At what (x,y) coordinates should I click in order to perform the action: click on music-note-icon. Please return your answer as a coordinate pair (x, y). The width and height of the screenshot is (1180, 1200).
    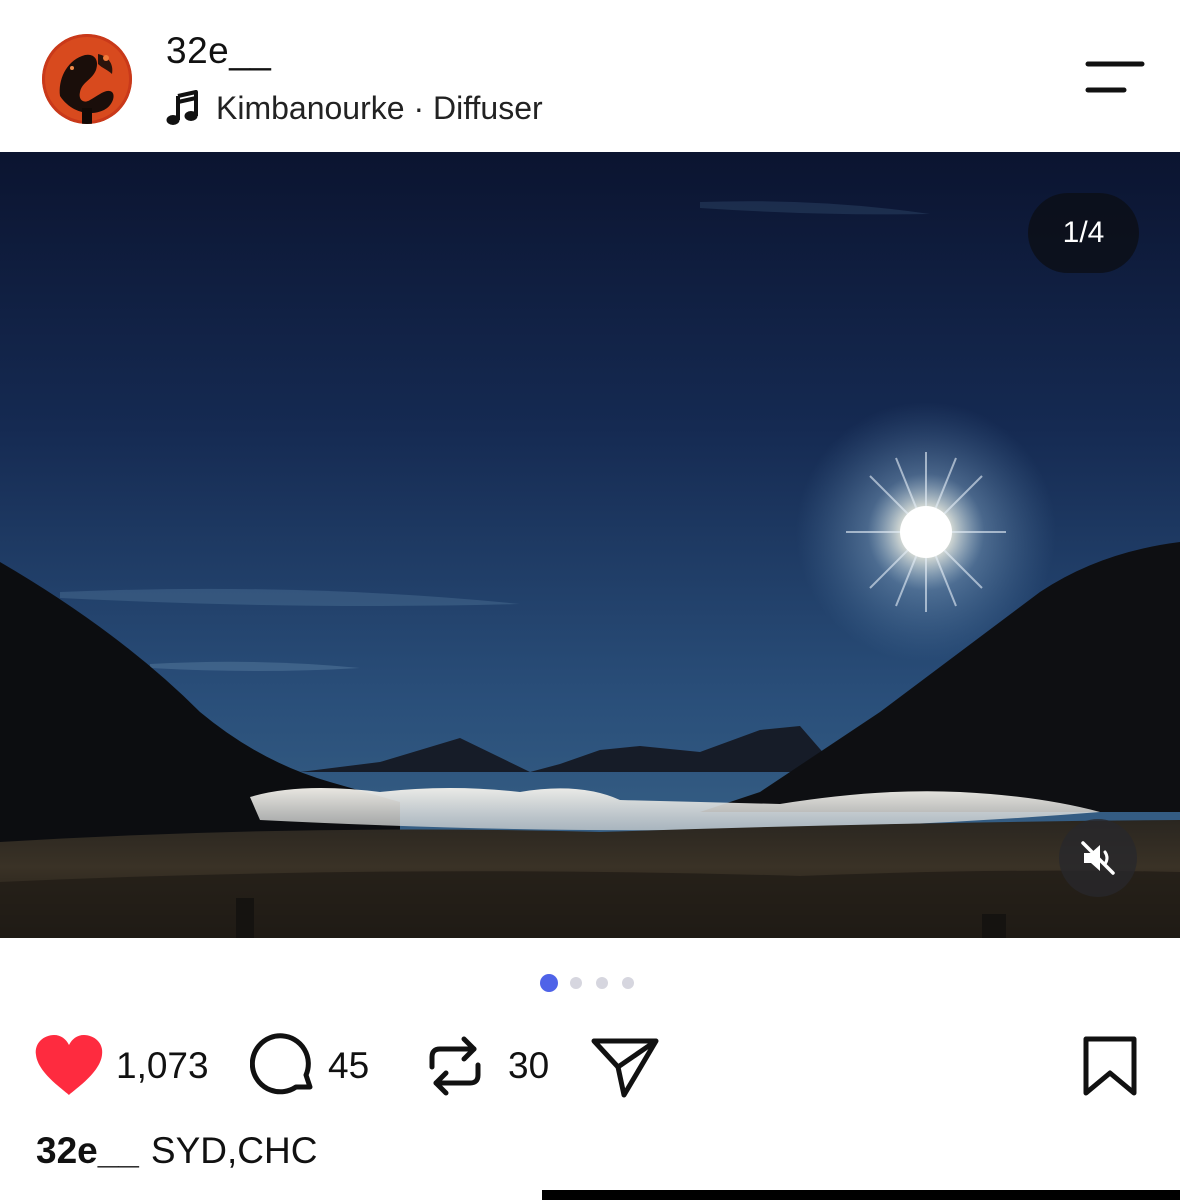
    Looking at the image, I should click on (182, 107).